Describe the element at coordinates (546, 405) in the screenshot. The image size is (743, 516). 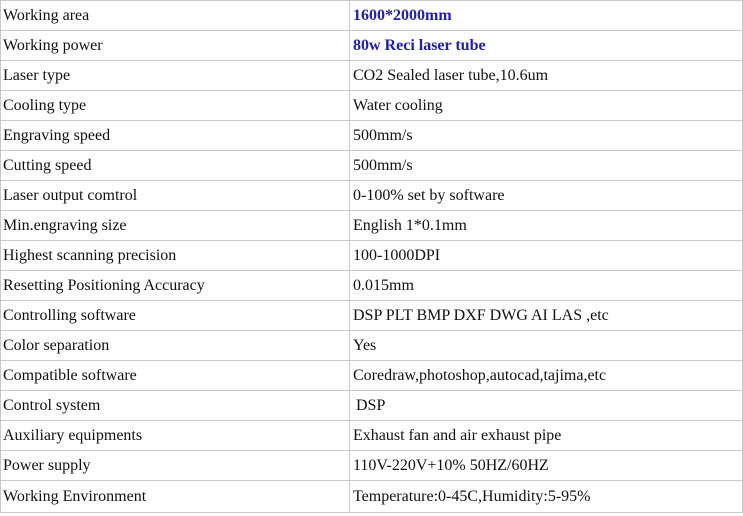
I see `spec-value: DSP` at that location.